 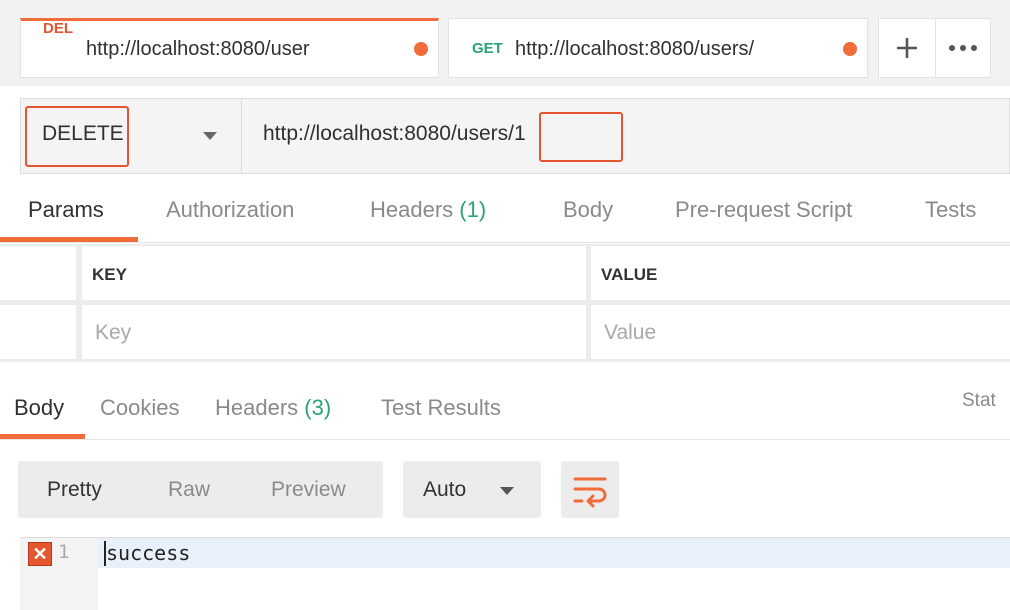 I want to click on response-tab-cookies: Cookies, so click(x=139, y=408).